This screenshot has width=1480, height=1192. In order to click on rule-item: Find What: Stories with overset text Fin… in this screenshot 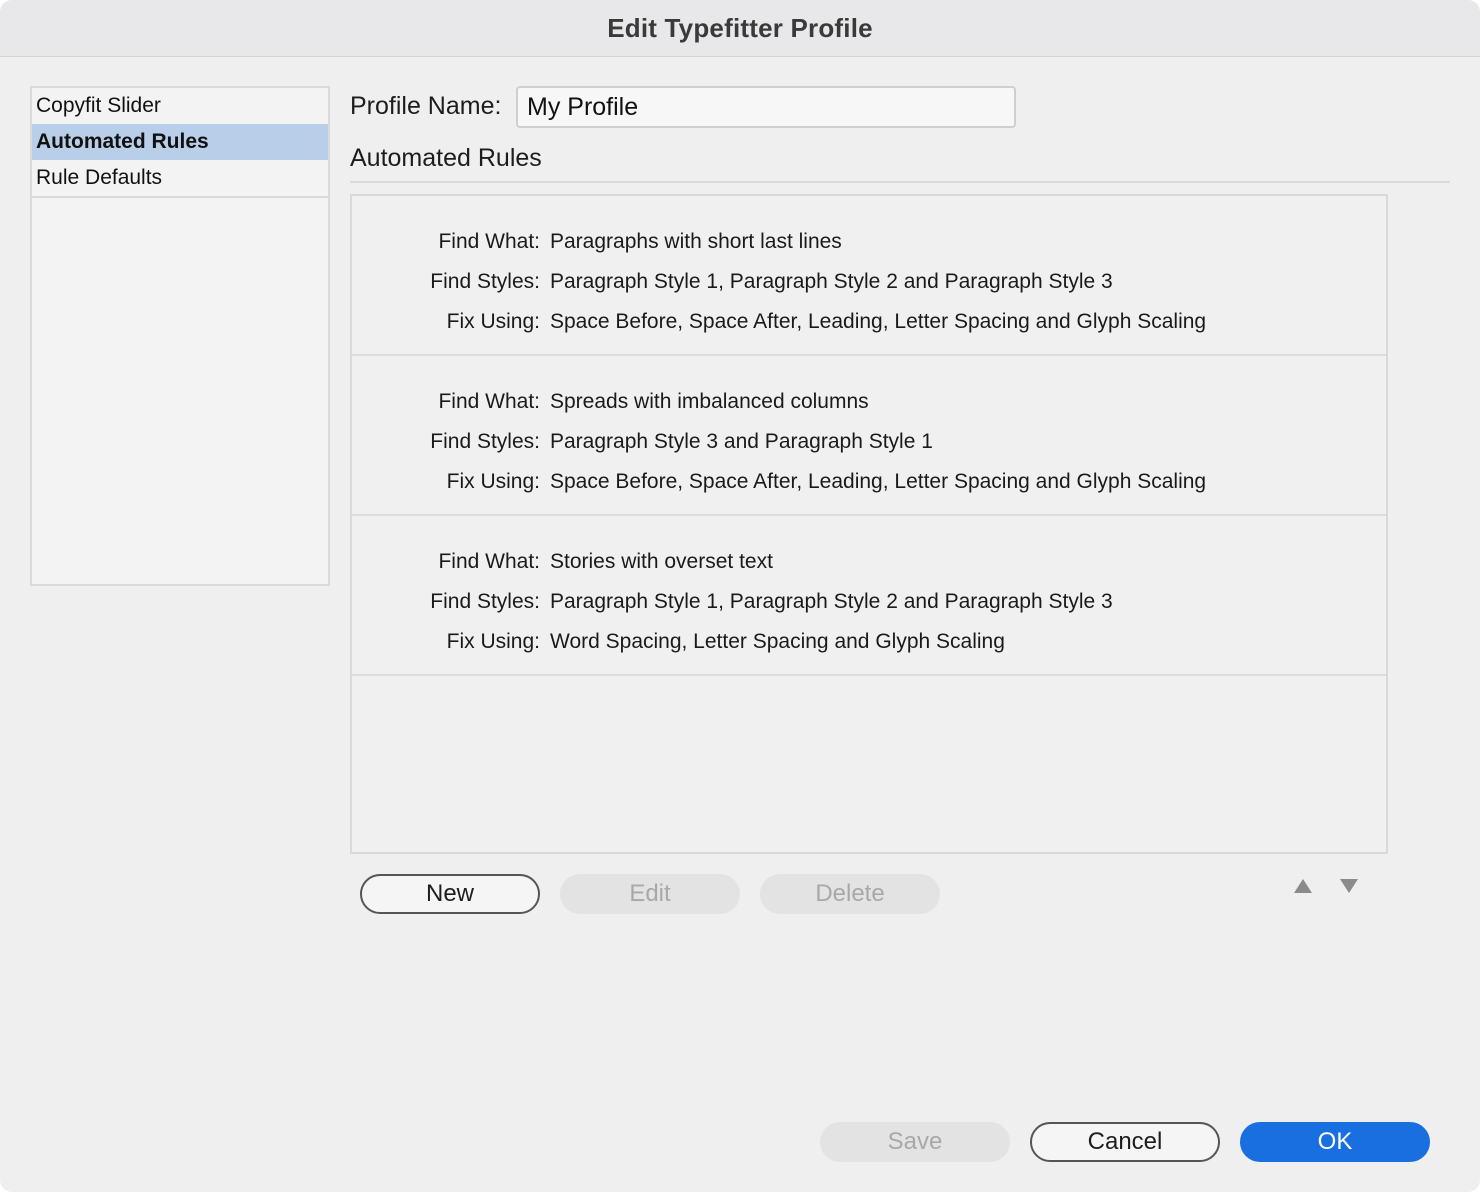, I will do `click(869, 596)`.